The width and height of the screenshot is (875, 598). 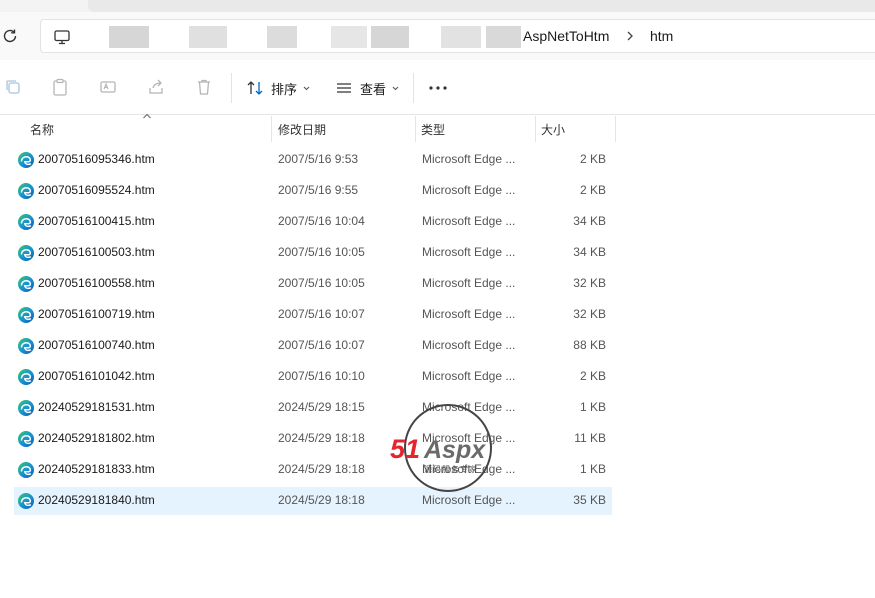 I want to click on view-icon, so click(x=344, y=88).